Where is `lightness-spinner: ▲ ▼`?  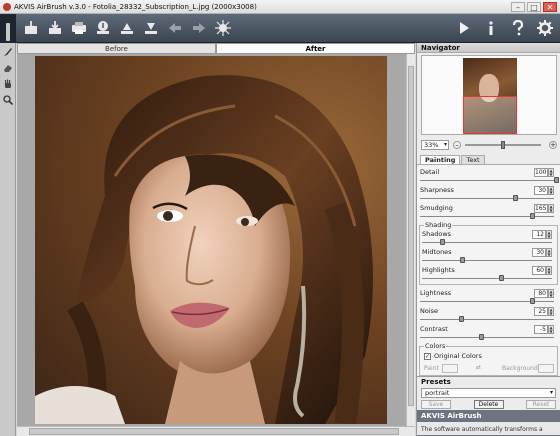 lightness-spinner: ▲ ▼ is located at coordinates (551, 293).